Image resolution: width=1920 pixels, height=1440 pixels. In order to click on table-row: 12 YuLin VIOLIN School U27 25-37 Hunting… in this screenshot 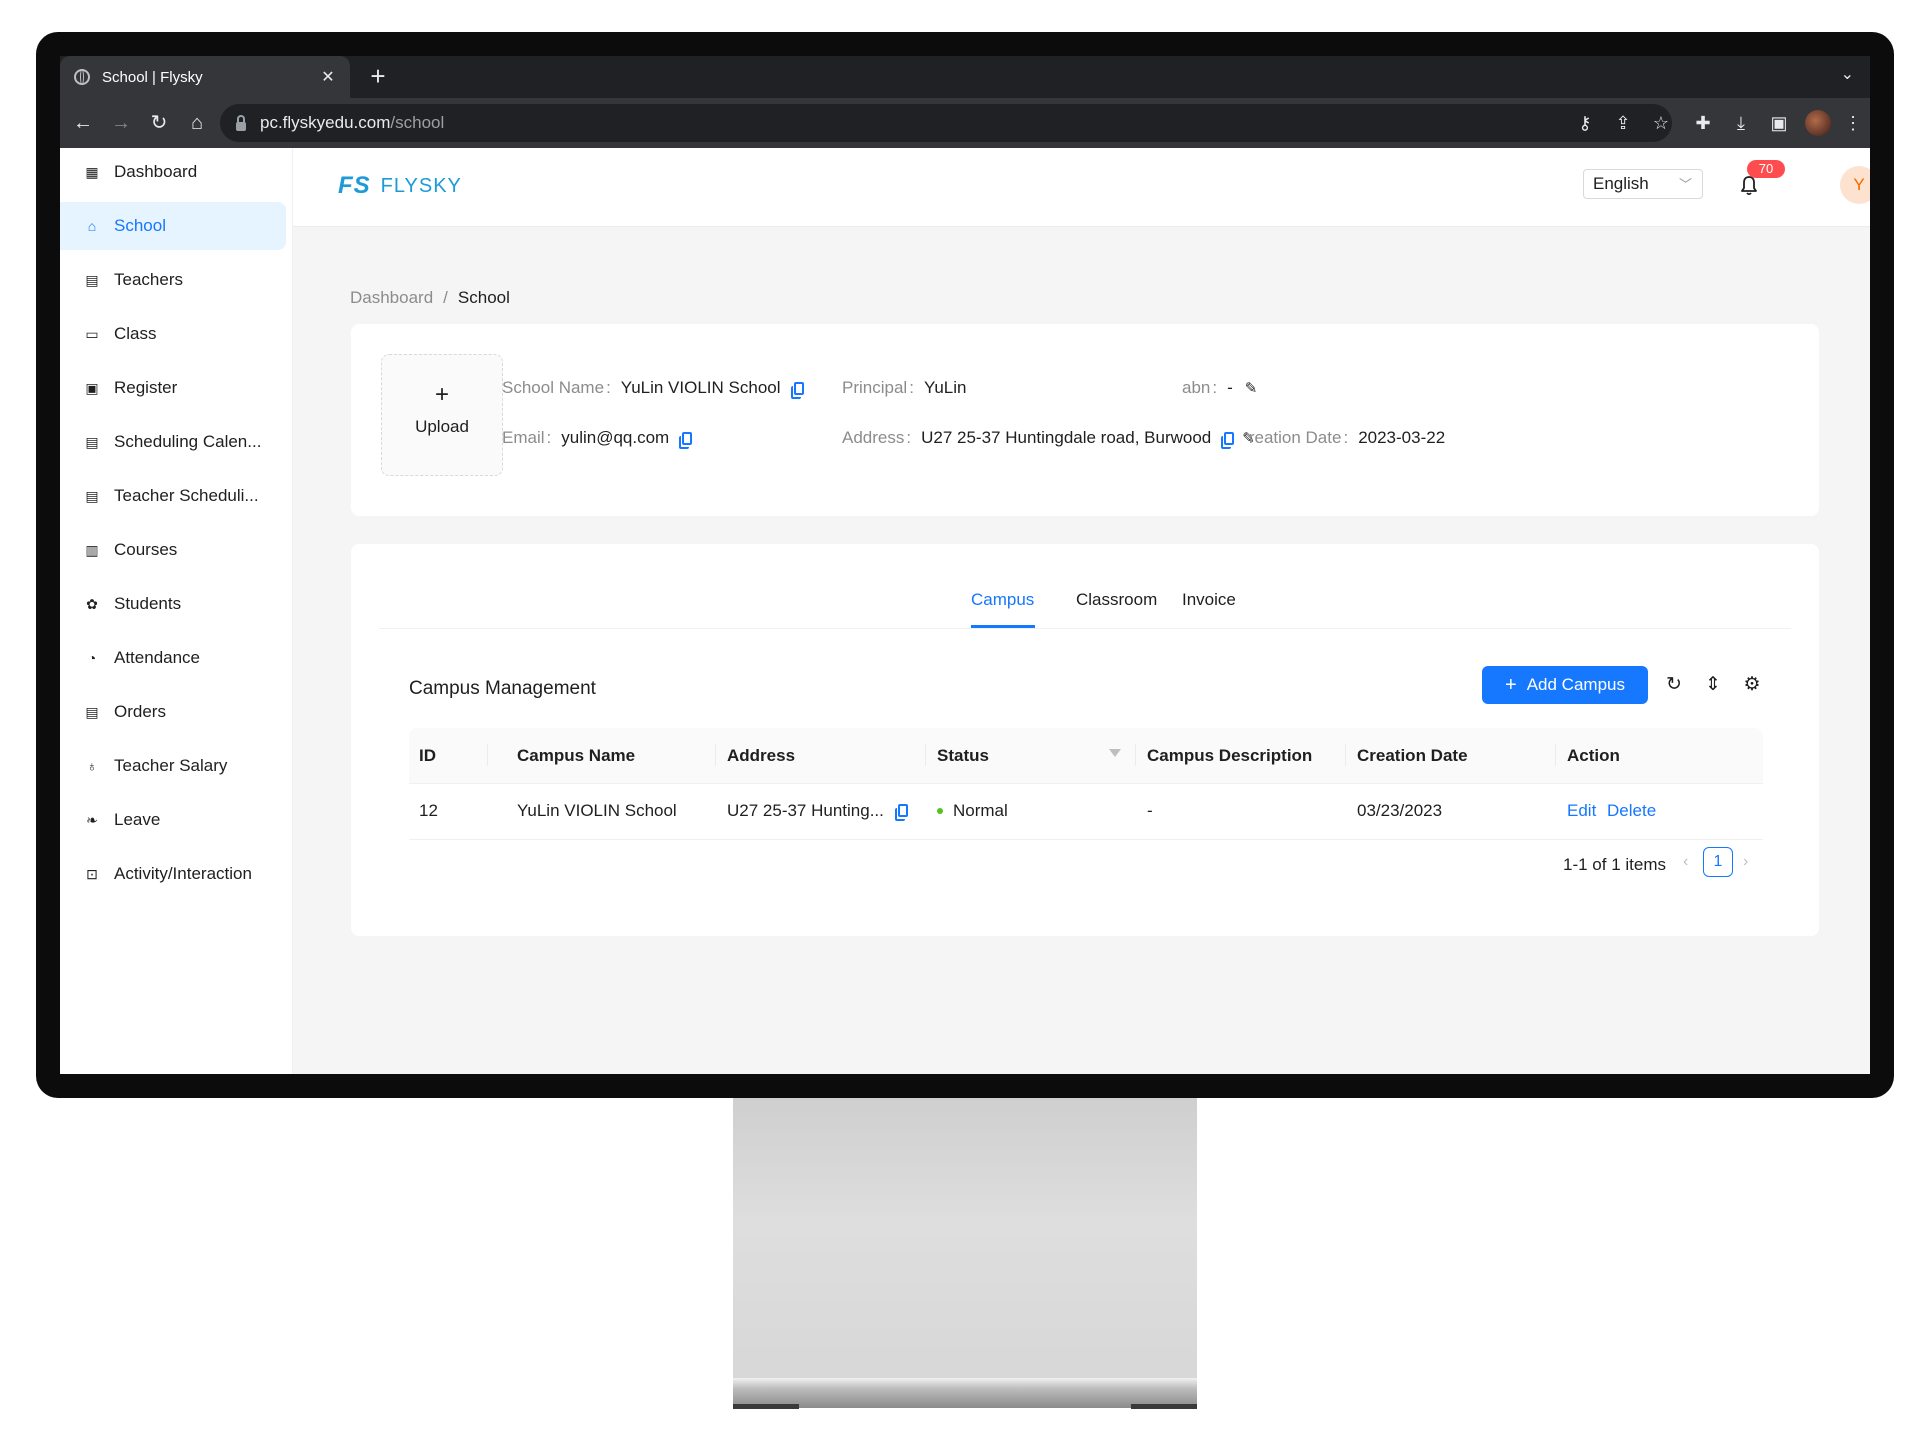, I will do `click(1086, 811)`.